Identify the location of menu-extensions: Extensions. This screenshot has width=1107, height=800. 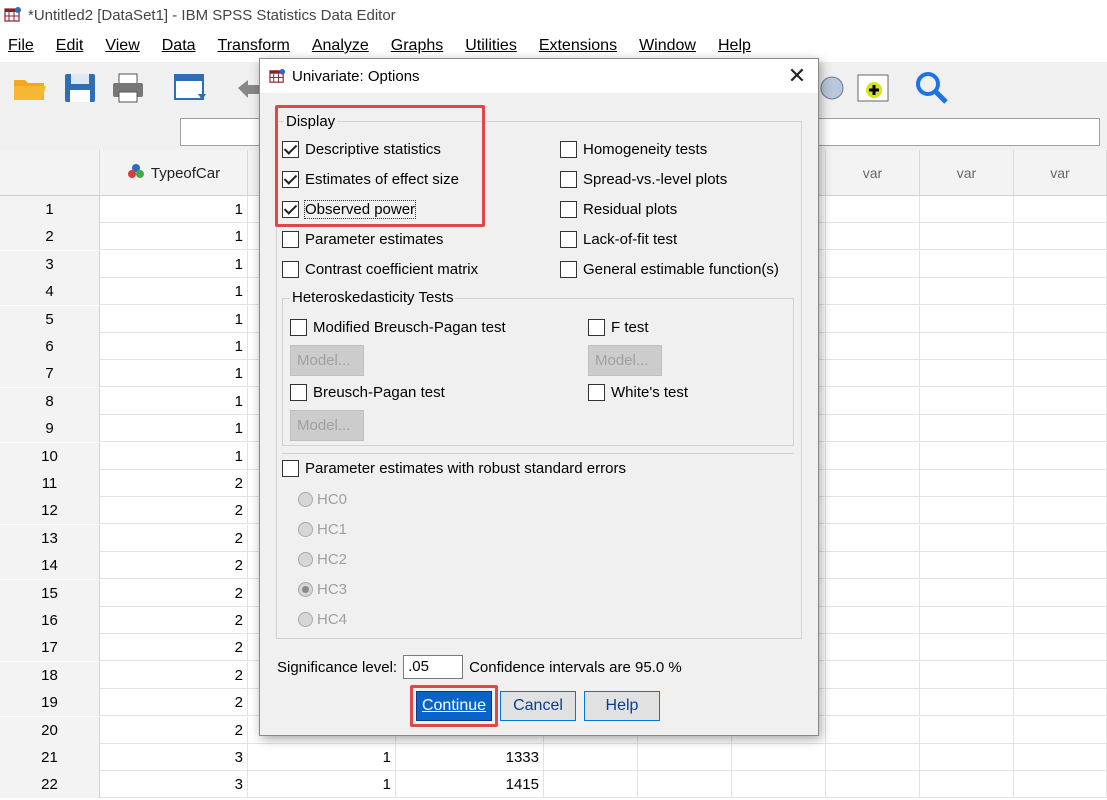
(578, 46).